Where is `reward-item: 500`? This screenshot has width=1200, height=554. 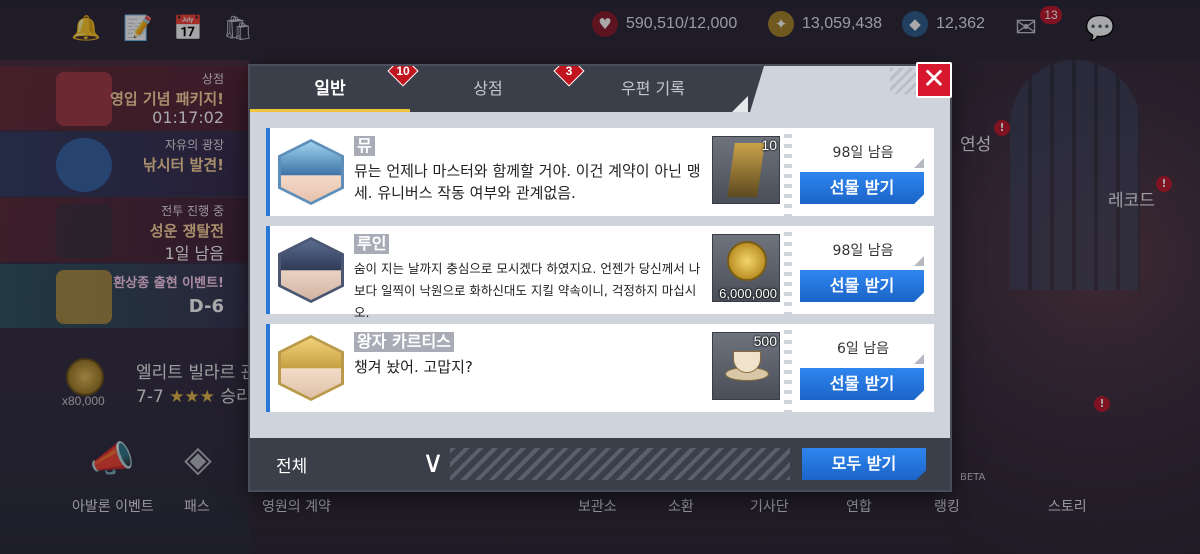
reward-item: 500 is located at coordinates (746, 366).